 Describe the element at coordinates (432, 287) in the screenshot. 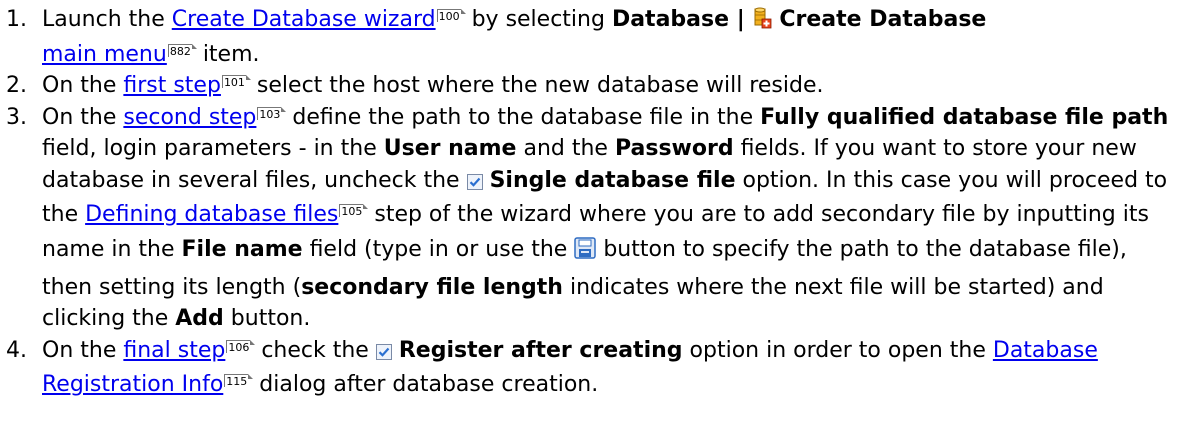

I see `term: secondary file length` at that location.